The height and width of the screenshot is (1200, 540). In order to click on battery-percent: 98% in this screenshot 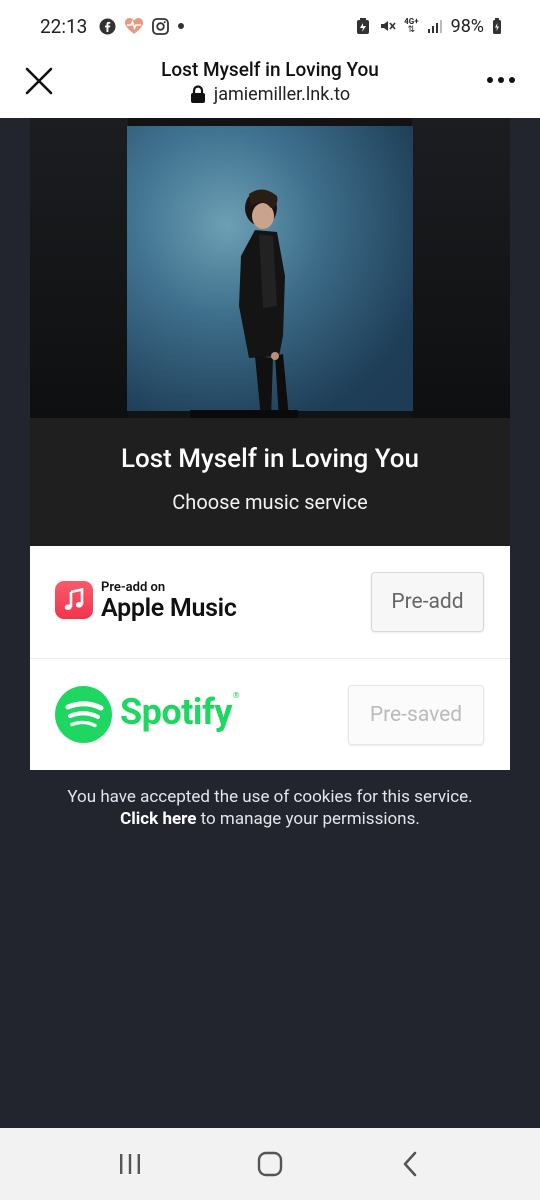, I will do `click(467, 26)`.